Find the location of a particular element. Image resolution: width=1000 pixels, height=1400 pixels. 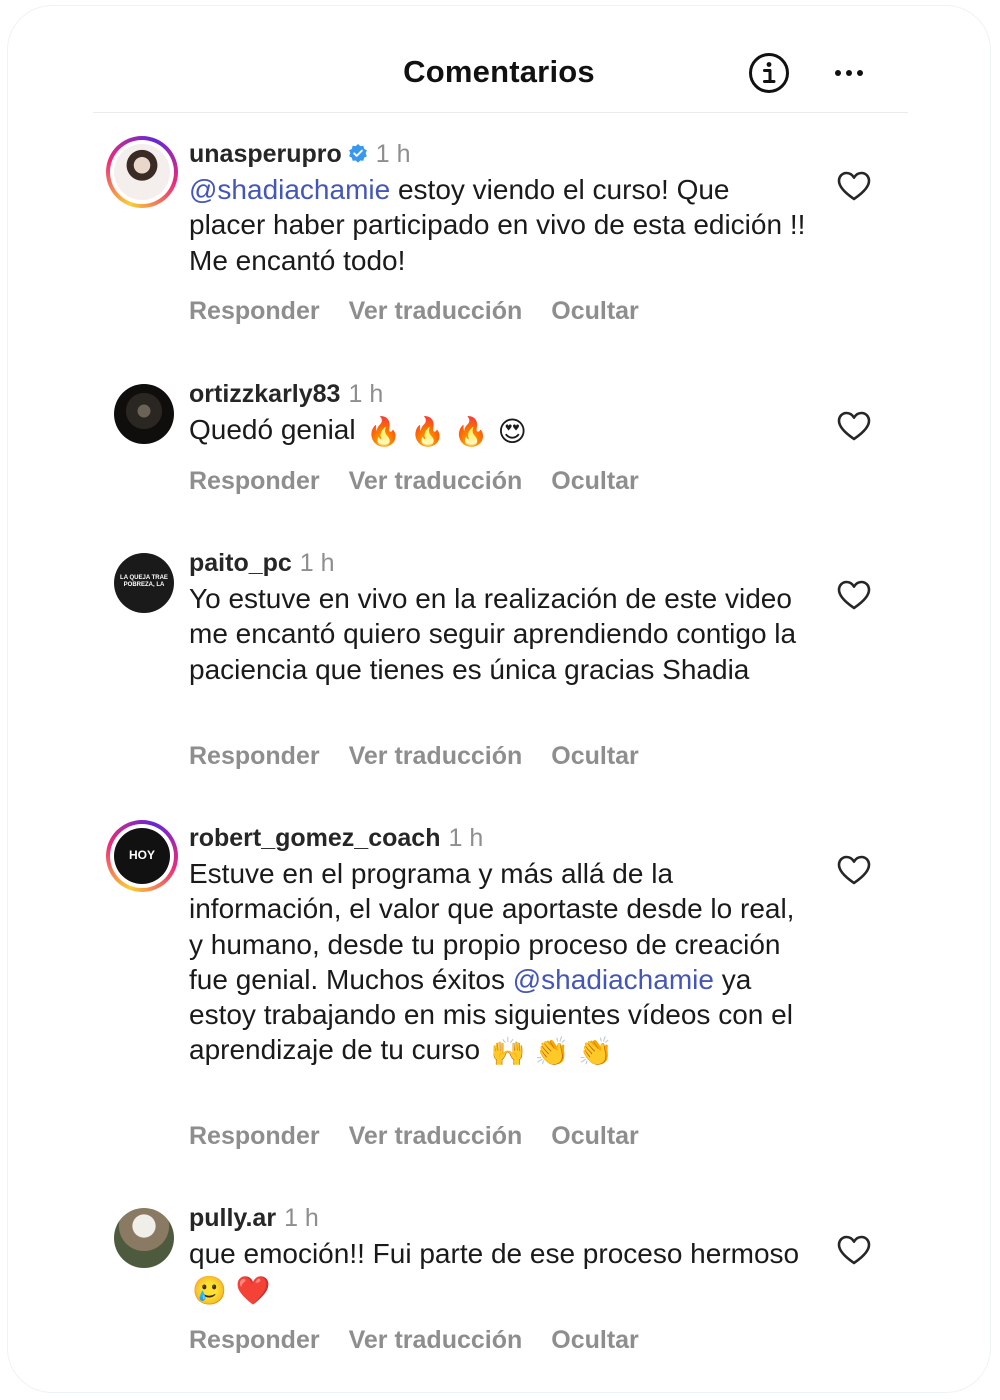

comment-text: Quedó genial 🔥 🔥 🔥 😍 is located at coordinates (358, 431).